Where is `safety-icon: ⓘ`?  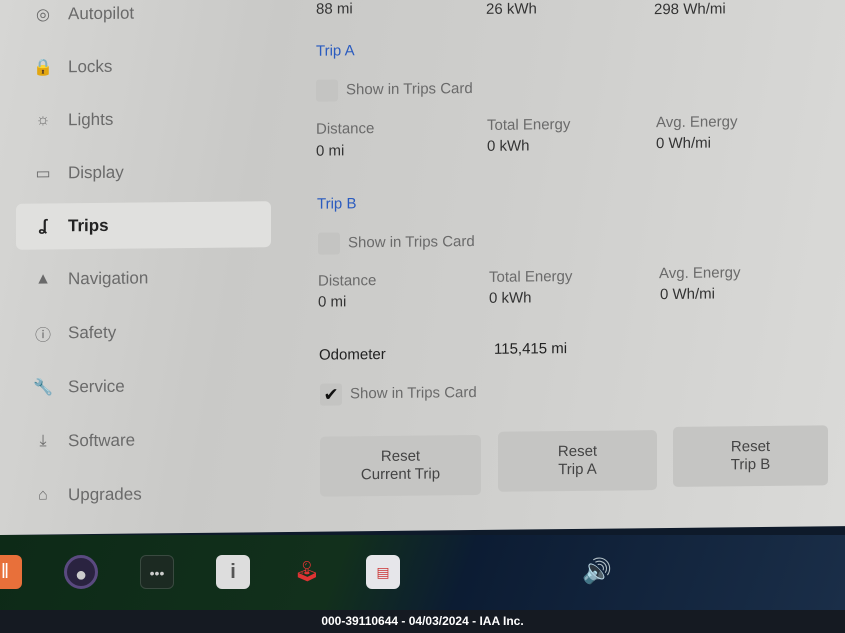 safety-icon: ⓘ is located at coordinates (42, 336).